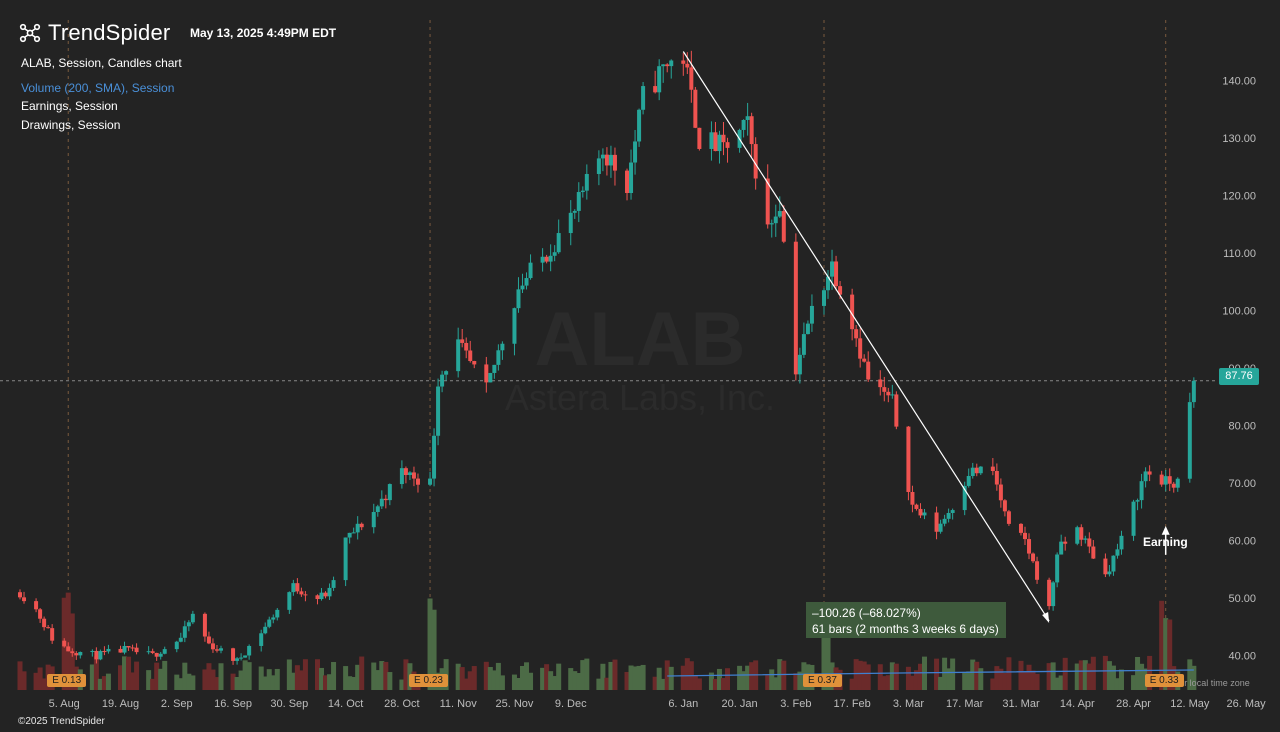 Image resolution: width=1280 pixels, height=732 pixels. Describe the element at coordinates (67, 680) in the screenshot. I see `earnings-badge: E 0.13` at that location.